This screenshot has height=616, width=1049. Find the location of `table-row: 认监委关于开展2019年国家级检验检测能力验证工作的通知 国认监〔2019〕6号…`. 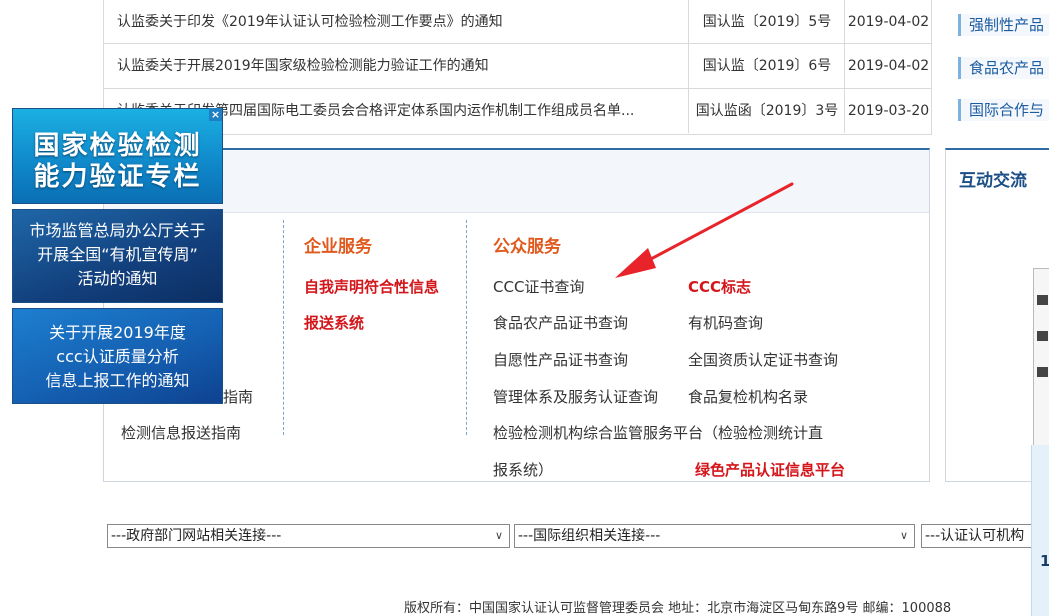

table-row: 认监委关于开展2019年国家级检验检测能力验证工作的通知 国认监〔2019〕6号… is located at coordinates (517, 65).